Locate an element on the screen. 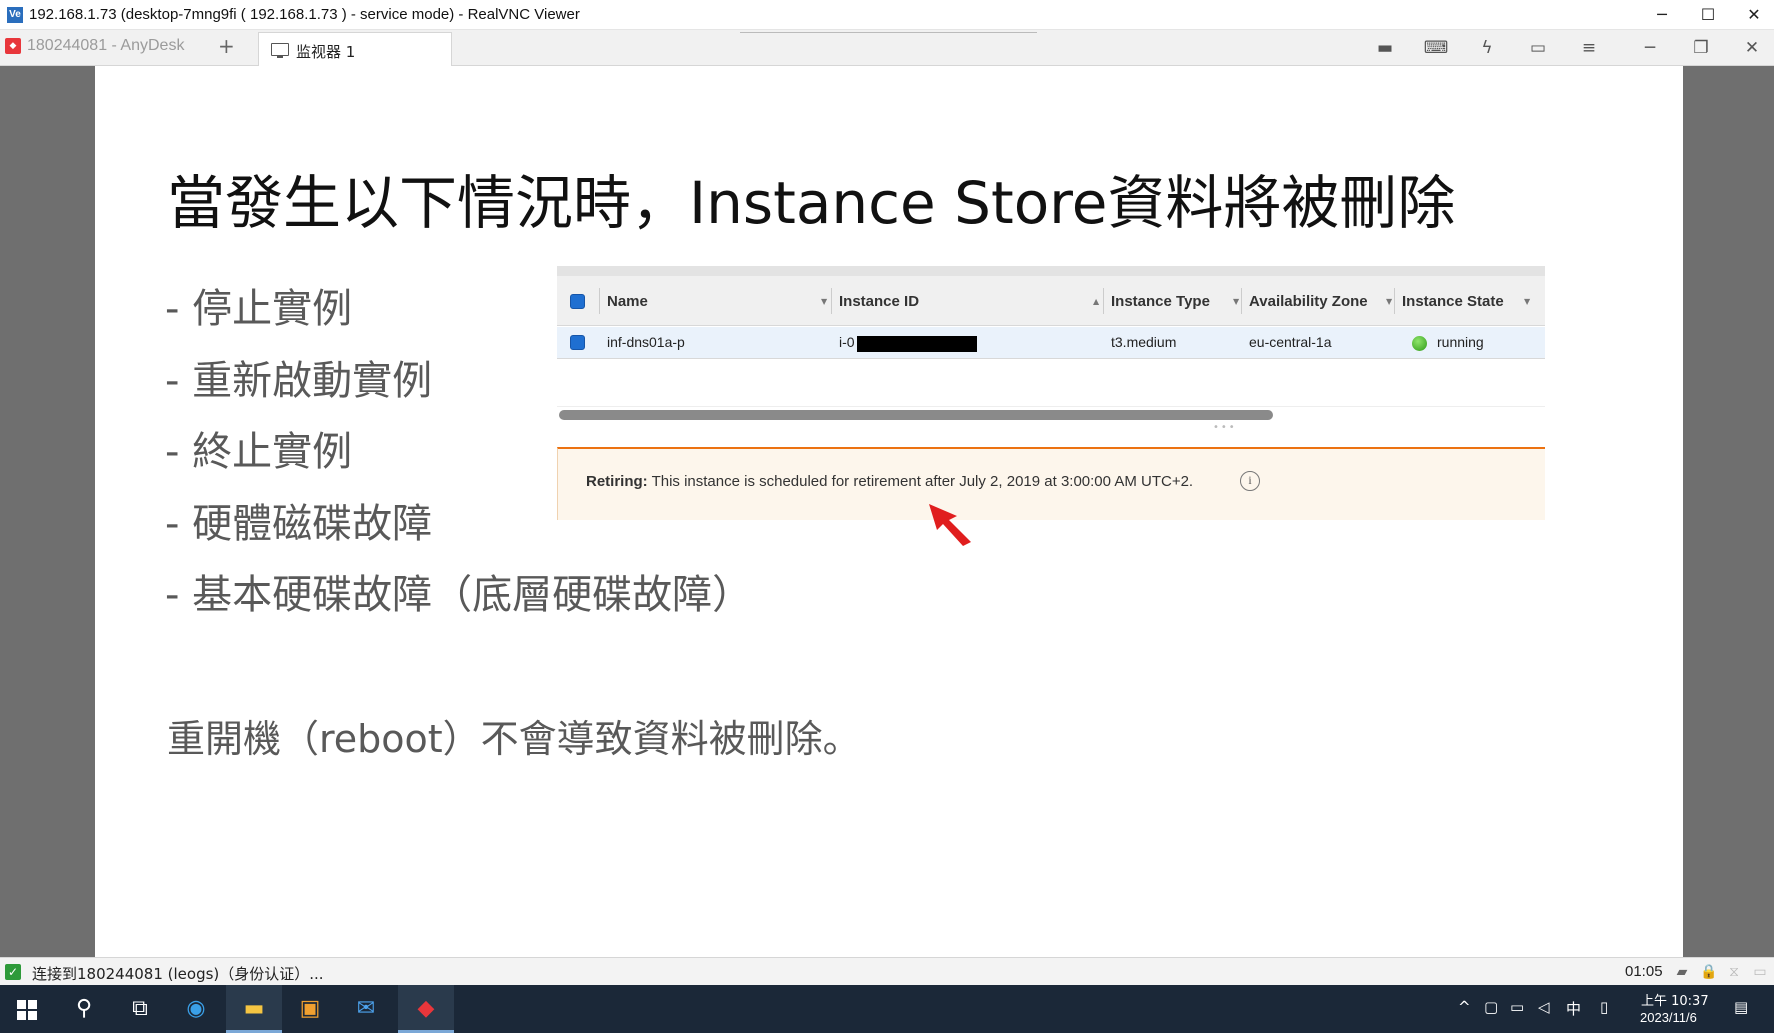 The image size is (1774, 1033). session-restore-button: ❐ is located at coordinates (1701, 48).